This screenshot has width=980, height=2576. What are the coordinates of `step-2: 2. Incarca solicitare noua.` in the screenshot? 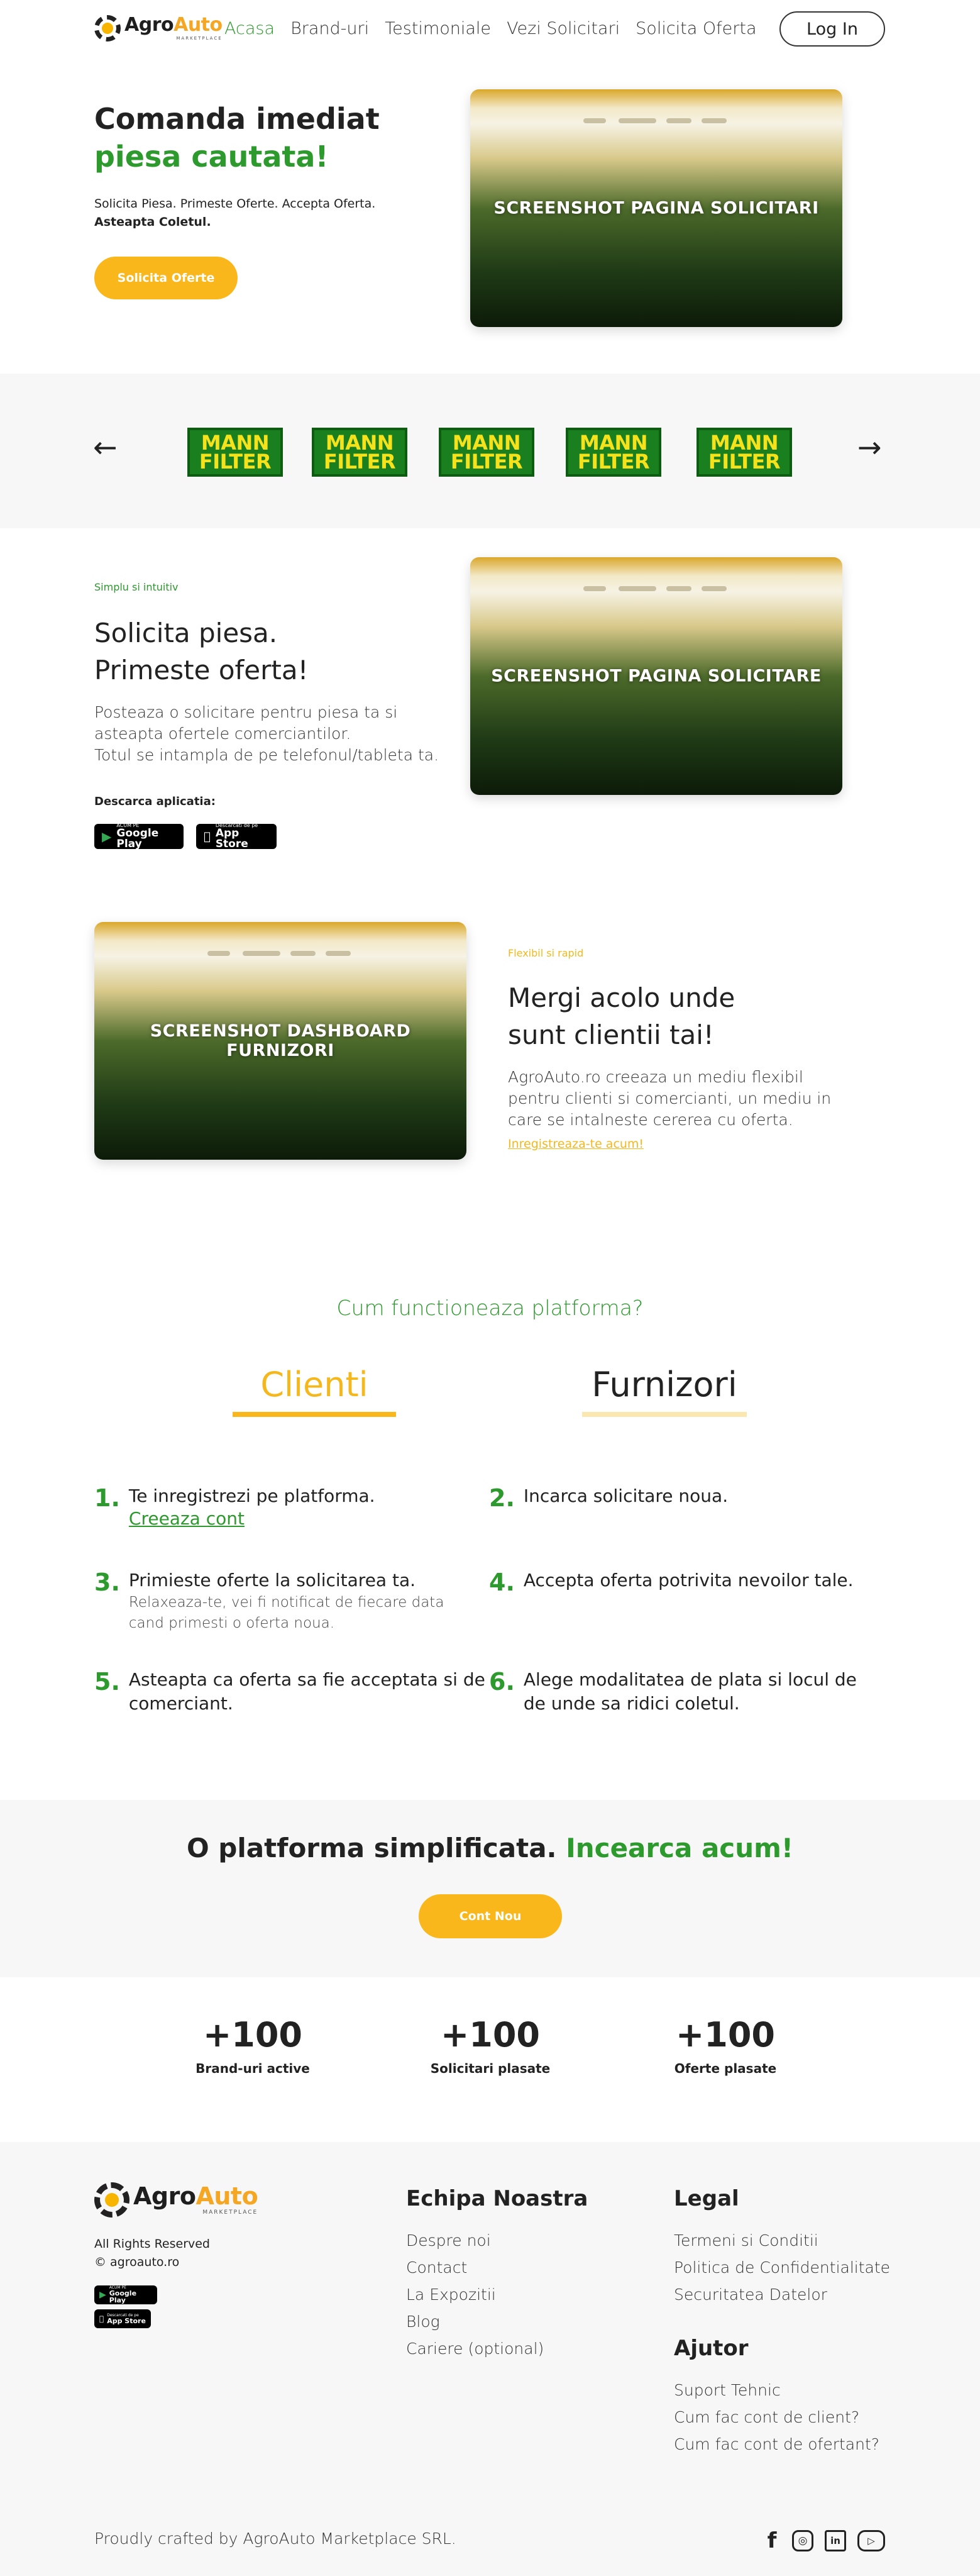 It's located at (608, 1498).